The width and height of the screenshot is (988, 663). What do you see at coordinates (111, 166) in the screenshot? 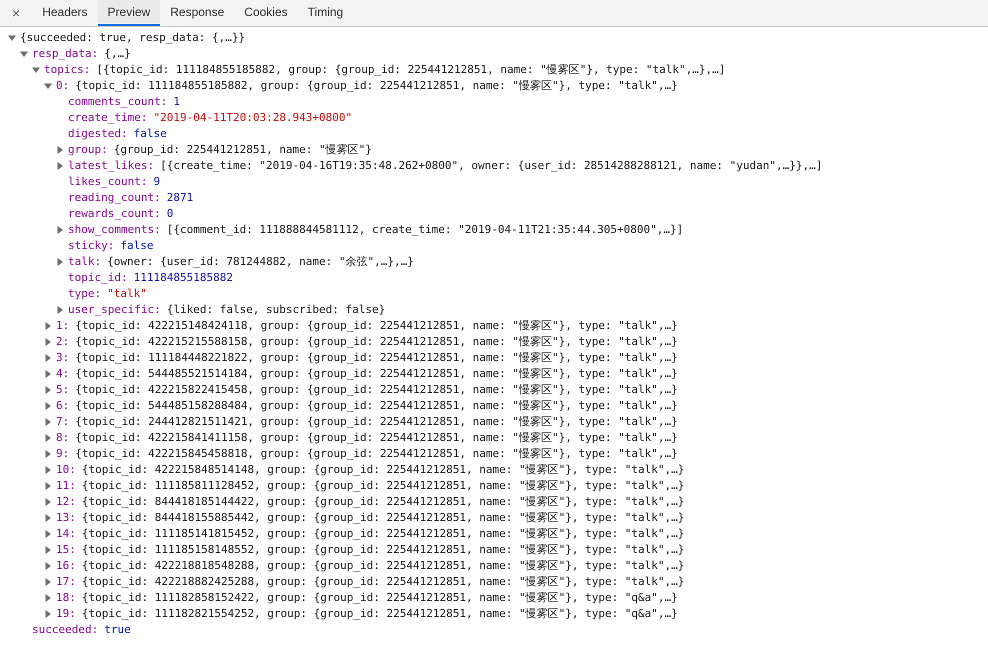
I see `property-key: latest_likes:` at bounding box center [111, 166].